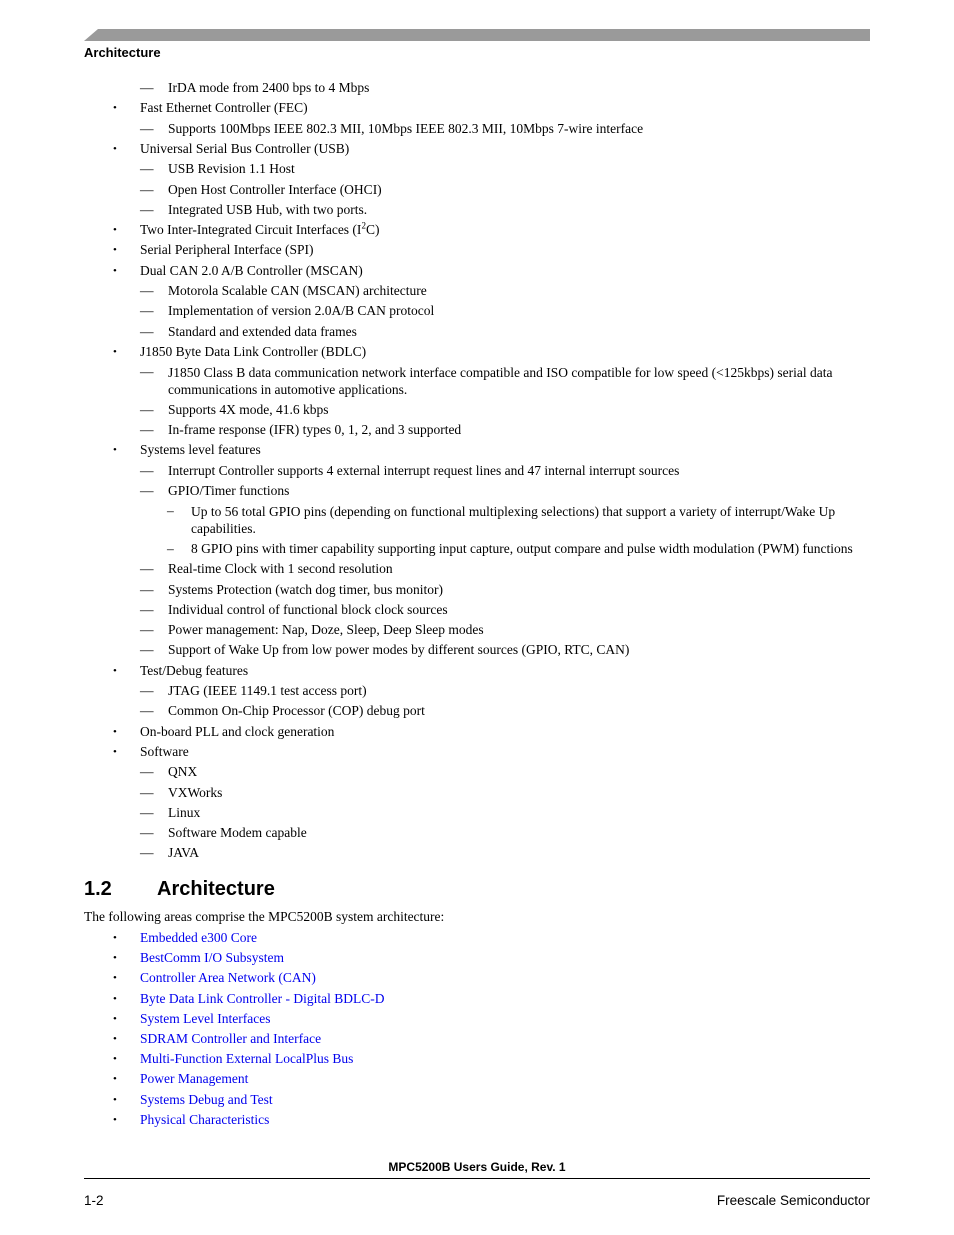 This screenshot has height=1235, width=954. Describe the element at coordinates (267, 690) in the screenshot. I see `feature-text: JTAG (IEEE 1149.1 test access port)` at that location.